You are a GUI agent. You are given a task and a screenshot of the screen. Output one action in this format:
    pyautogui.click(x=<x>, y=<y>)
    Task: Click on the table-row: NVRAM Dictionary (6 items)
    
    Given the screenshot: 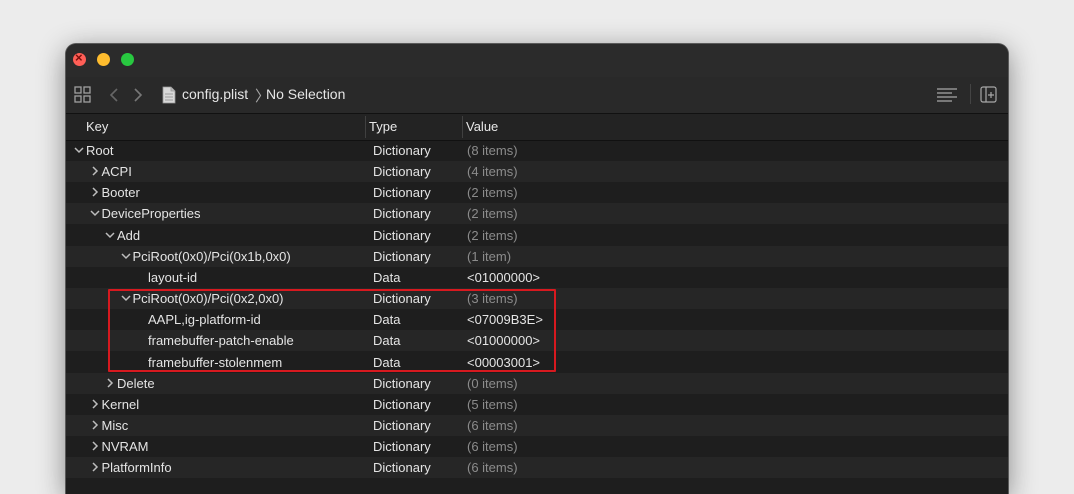 What is the action you would take?
    pyautogui.click(x=537, y=446)
    